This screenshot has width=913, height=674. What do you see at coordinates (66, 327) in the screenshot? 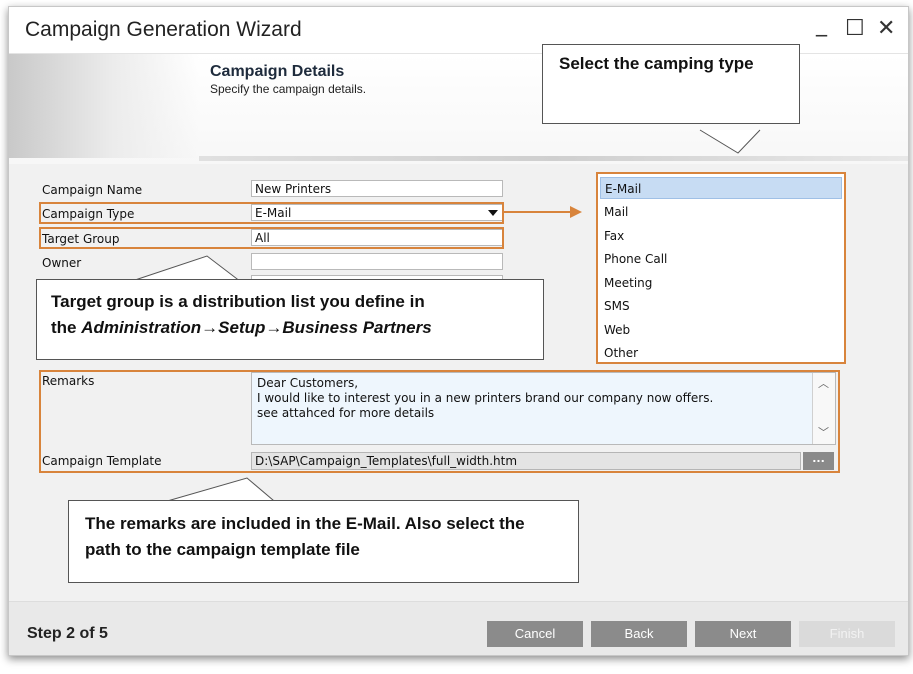
I see `callout-line2-prefix: the` at bounding box center [66, 327].